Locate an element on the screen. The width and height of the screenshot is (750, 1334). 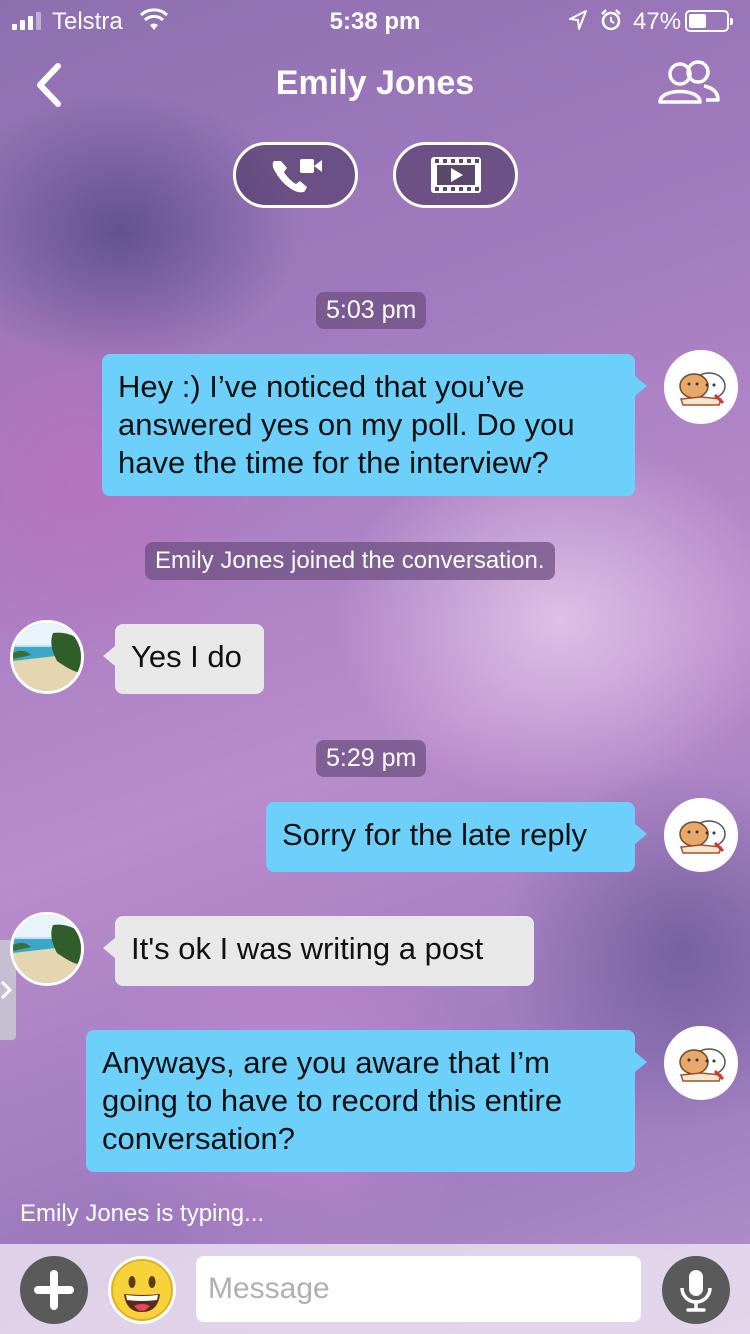
incoming-message: Yes I do is located at coordinates (183, 659).